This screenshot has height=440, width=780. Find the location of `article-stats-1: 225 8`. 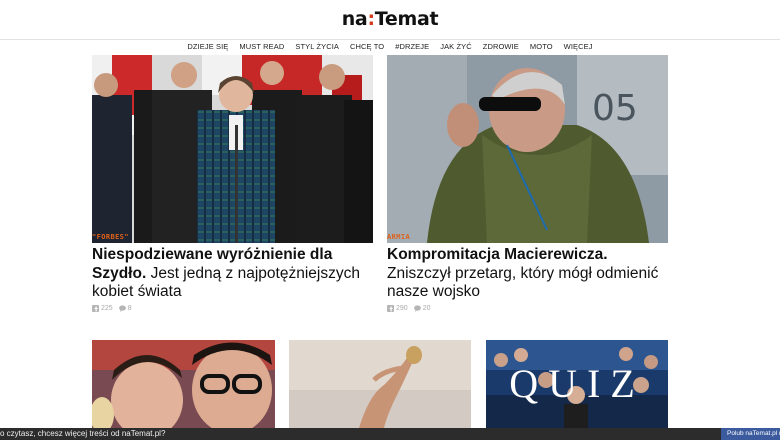

article-stats-1: 225 8 is located at coordinates (112, 308).